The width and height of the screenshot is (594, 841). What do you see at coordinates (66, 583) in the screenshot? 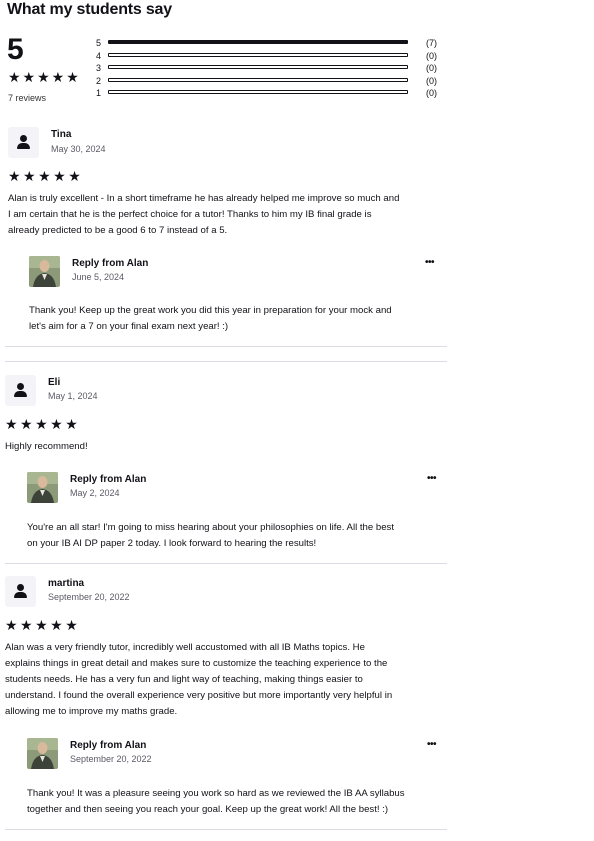
I see `reviewer-name: martina` at bounding box center [66, 583].